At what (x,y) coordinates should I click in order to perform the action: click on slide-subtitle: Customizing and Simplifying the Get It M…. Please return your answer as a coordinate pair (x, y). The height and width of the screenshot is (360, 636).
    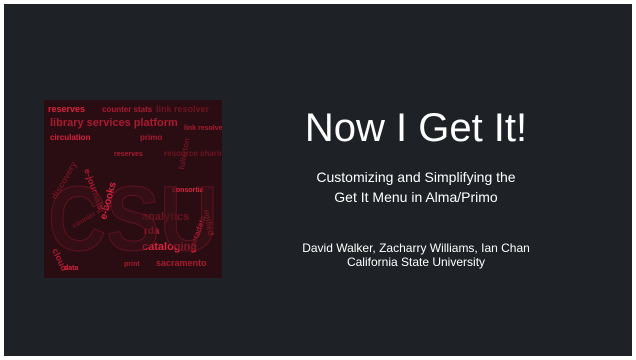
    Looking at the image, I should click on (416, 187).